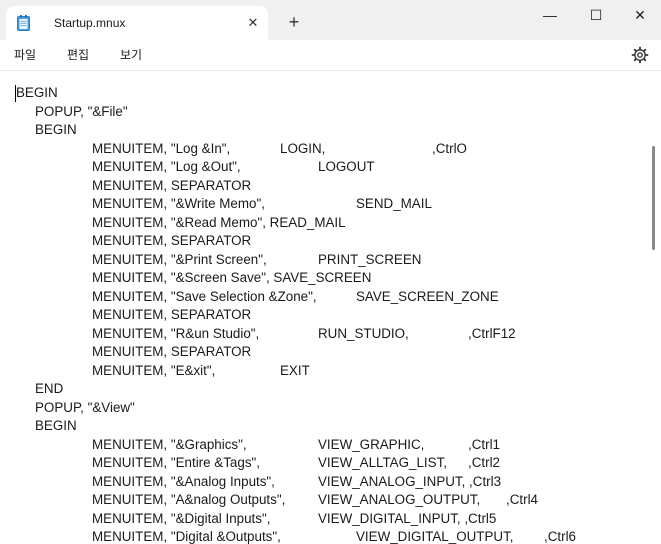  Describe the element at coordinates (410, 481) in the screenshot. I see `line-segment: VIEW_ANALOG_INPUT, ,Ctrl3` at that location.